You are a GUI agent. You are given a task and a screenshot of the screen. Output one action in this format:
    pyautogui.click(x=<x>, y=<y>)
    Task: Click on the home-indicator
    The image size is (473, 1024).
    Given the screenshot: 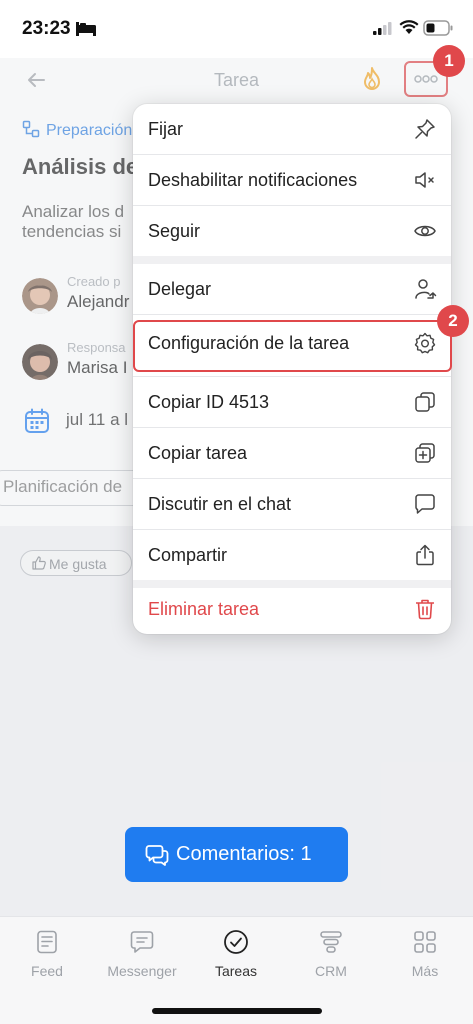 What is the action you would take?
    pyautogui.click(x=237, y=1011)
    